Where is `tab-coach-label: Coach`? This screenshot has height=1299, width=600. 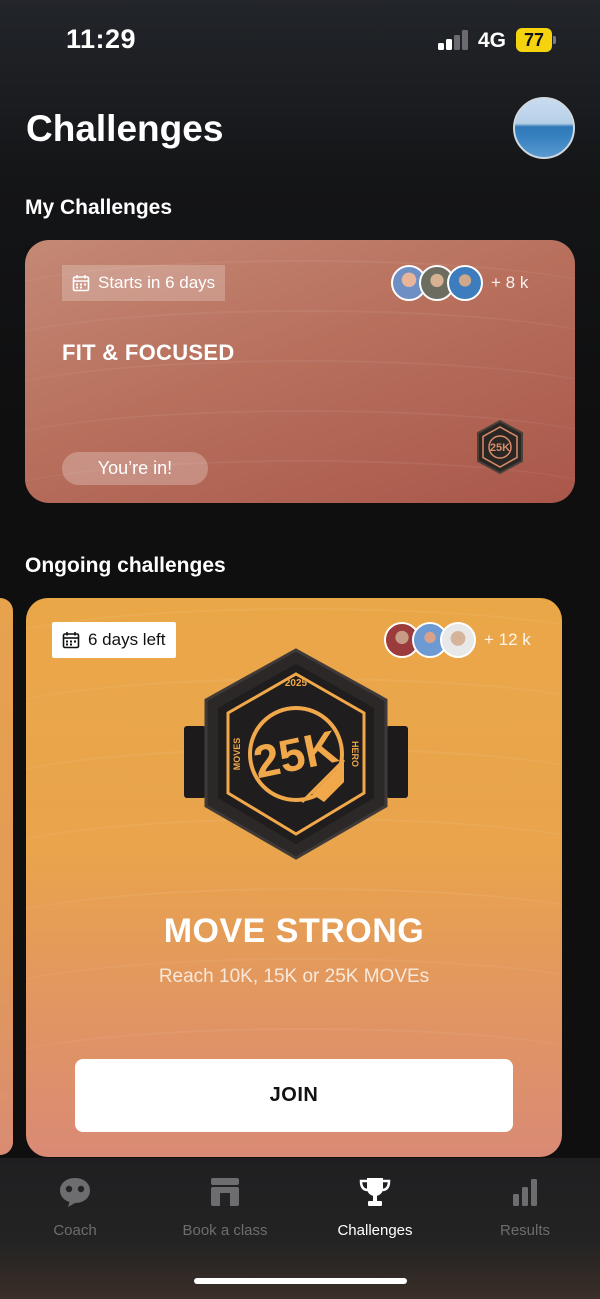 tab-coach-label: Coach is located at coordinates (75, 1230).